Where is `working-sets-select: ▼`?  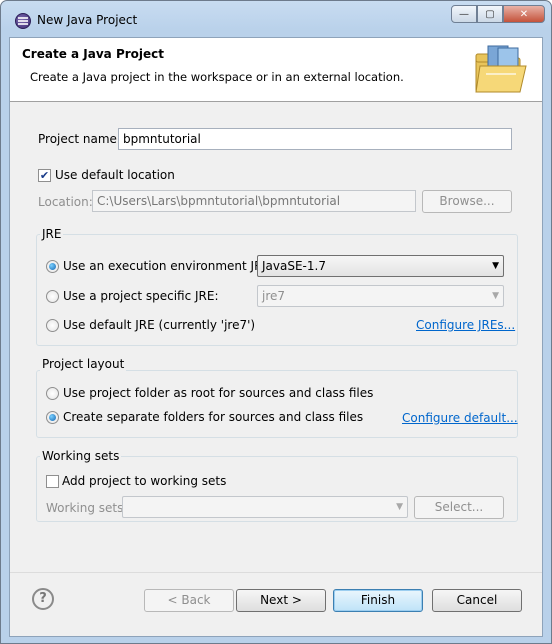
working-sets-select: ▼ is located at coordinates (265, 507).